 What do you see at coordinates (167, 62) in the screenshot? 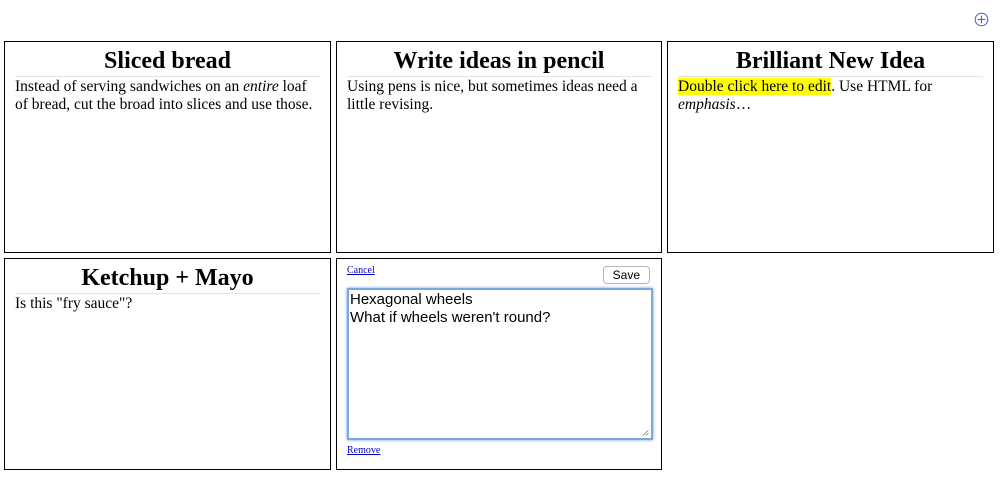
I see `note-title: Sliced bread` at bounding box center [167, 62].